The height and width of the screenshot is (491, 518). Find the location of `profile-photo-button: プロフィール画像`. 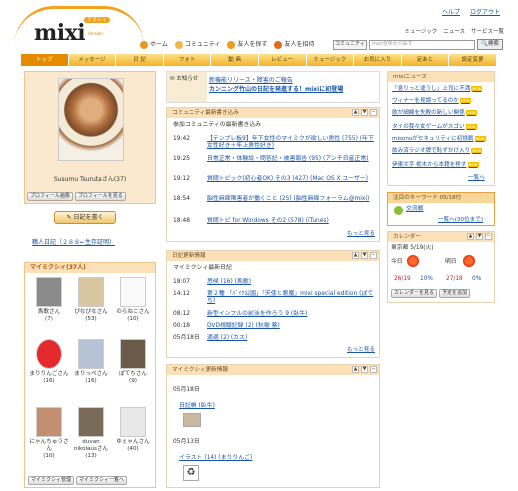

profile-photo-button: プロフィール画像 is located at coordinates (50, 196).